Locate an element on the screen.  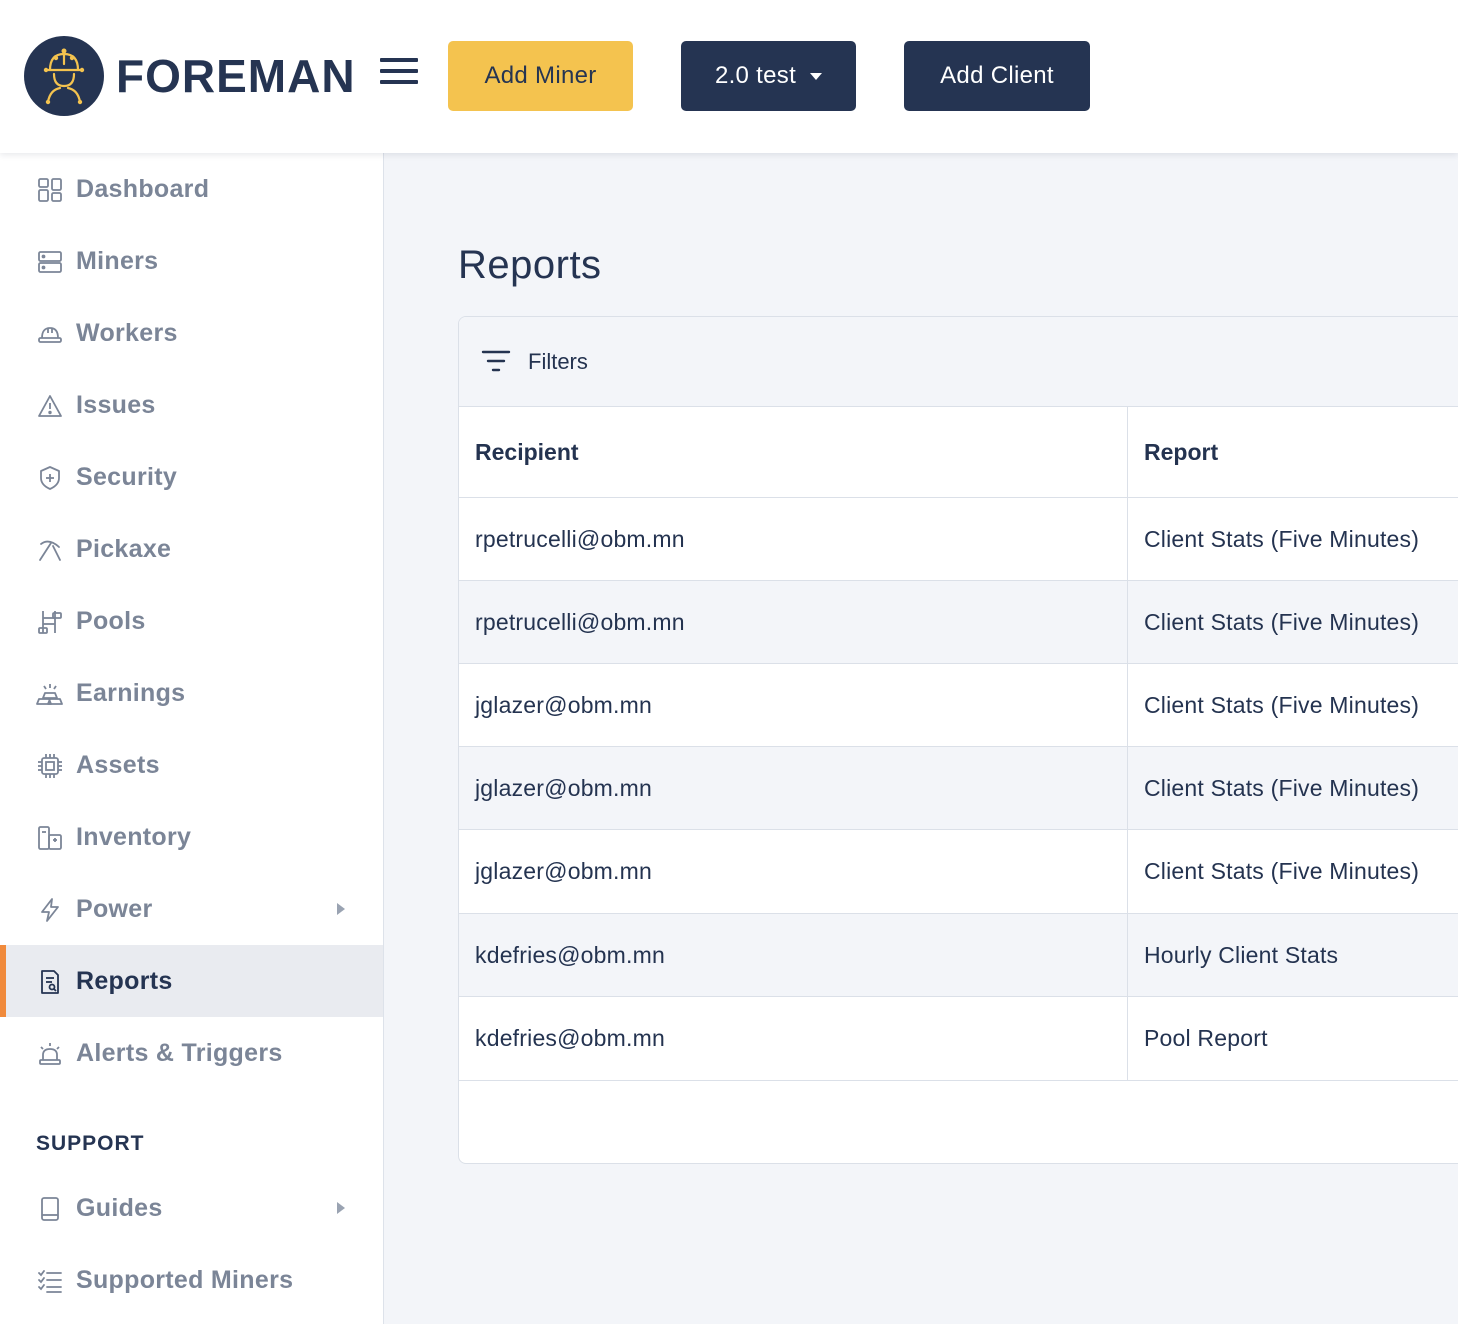
sidebar-item-label: Earnings is located at coordinates (131, 692).